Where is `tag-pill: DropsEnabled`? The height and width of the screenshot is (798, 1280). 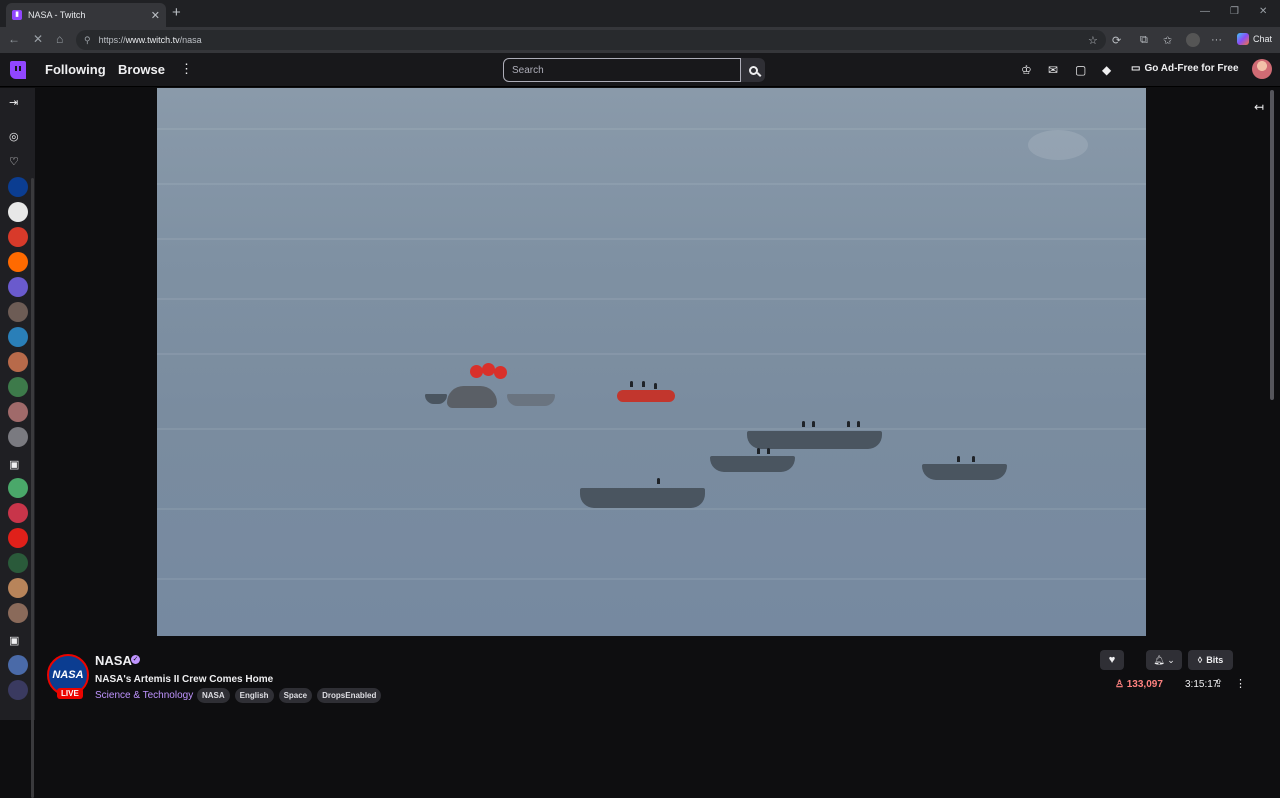
tag-pill: DropsEnabled is located at coordinates (349, 695).